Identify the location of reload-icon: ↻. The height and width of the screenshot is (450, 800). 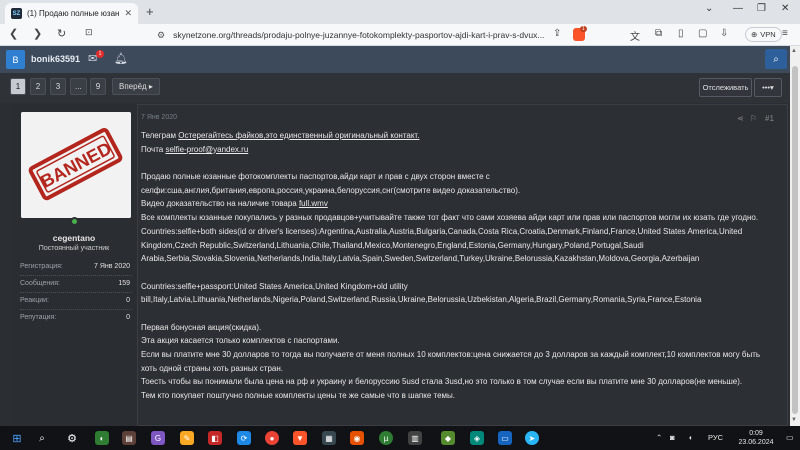
(61, 33).